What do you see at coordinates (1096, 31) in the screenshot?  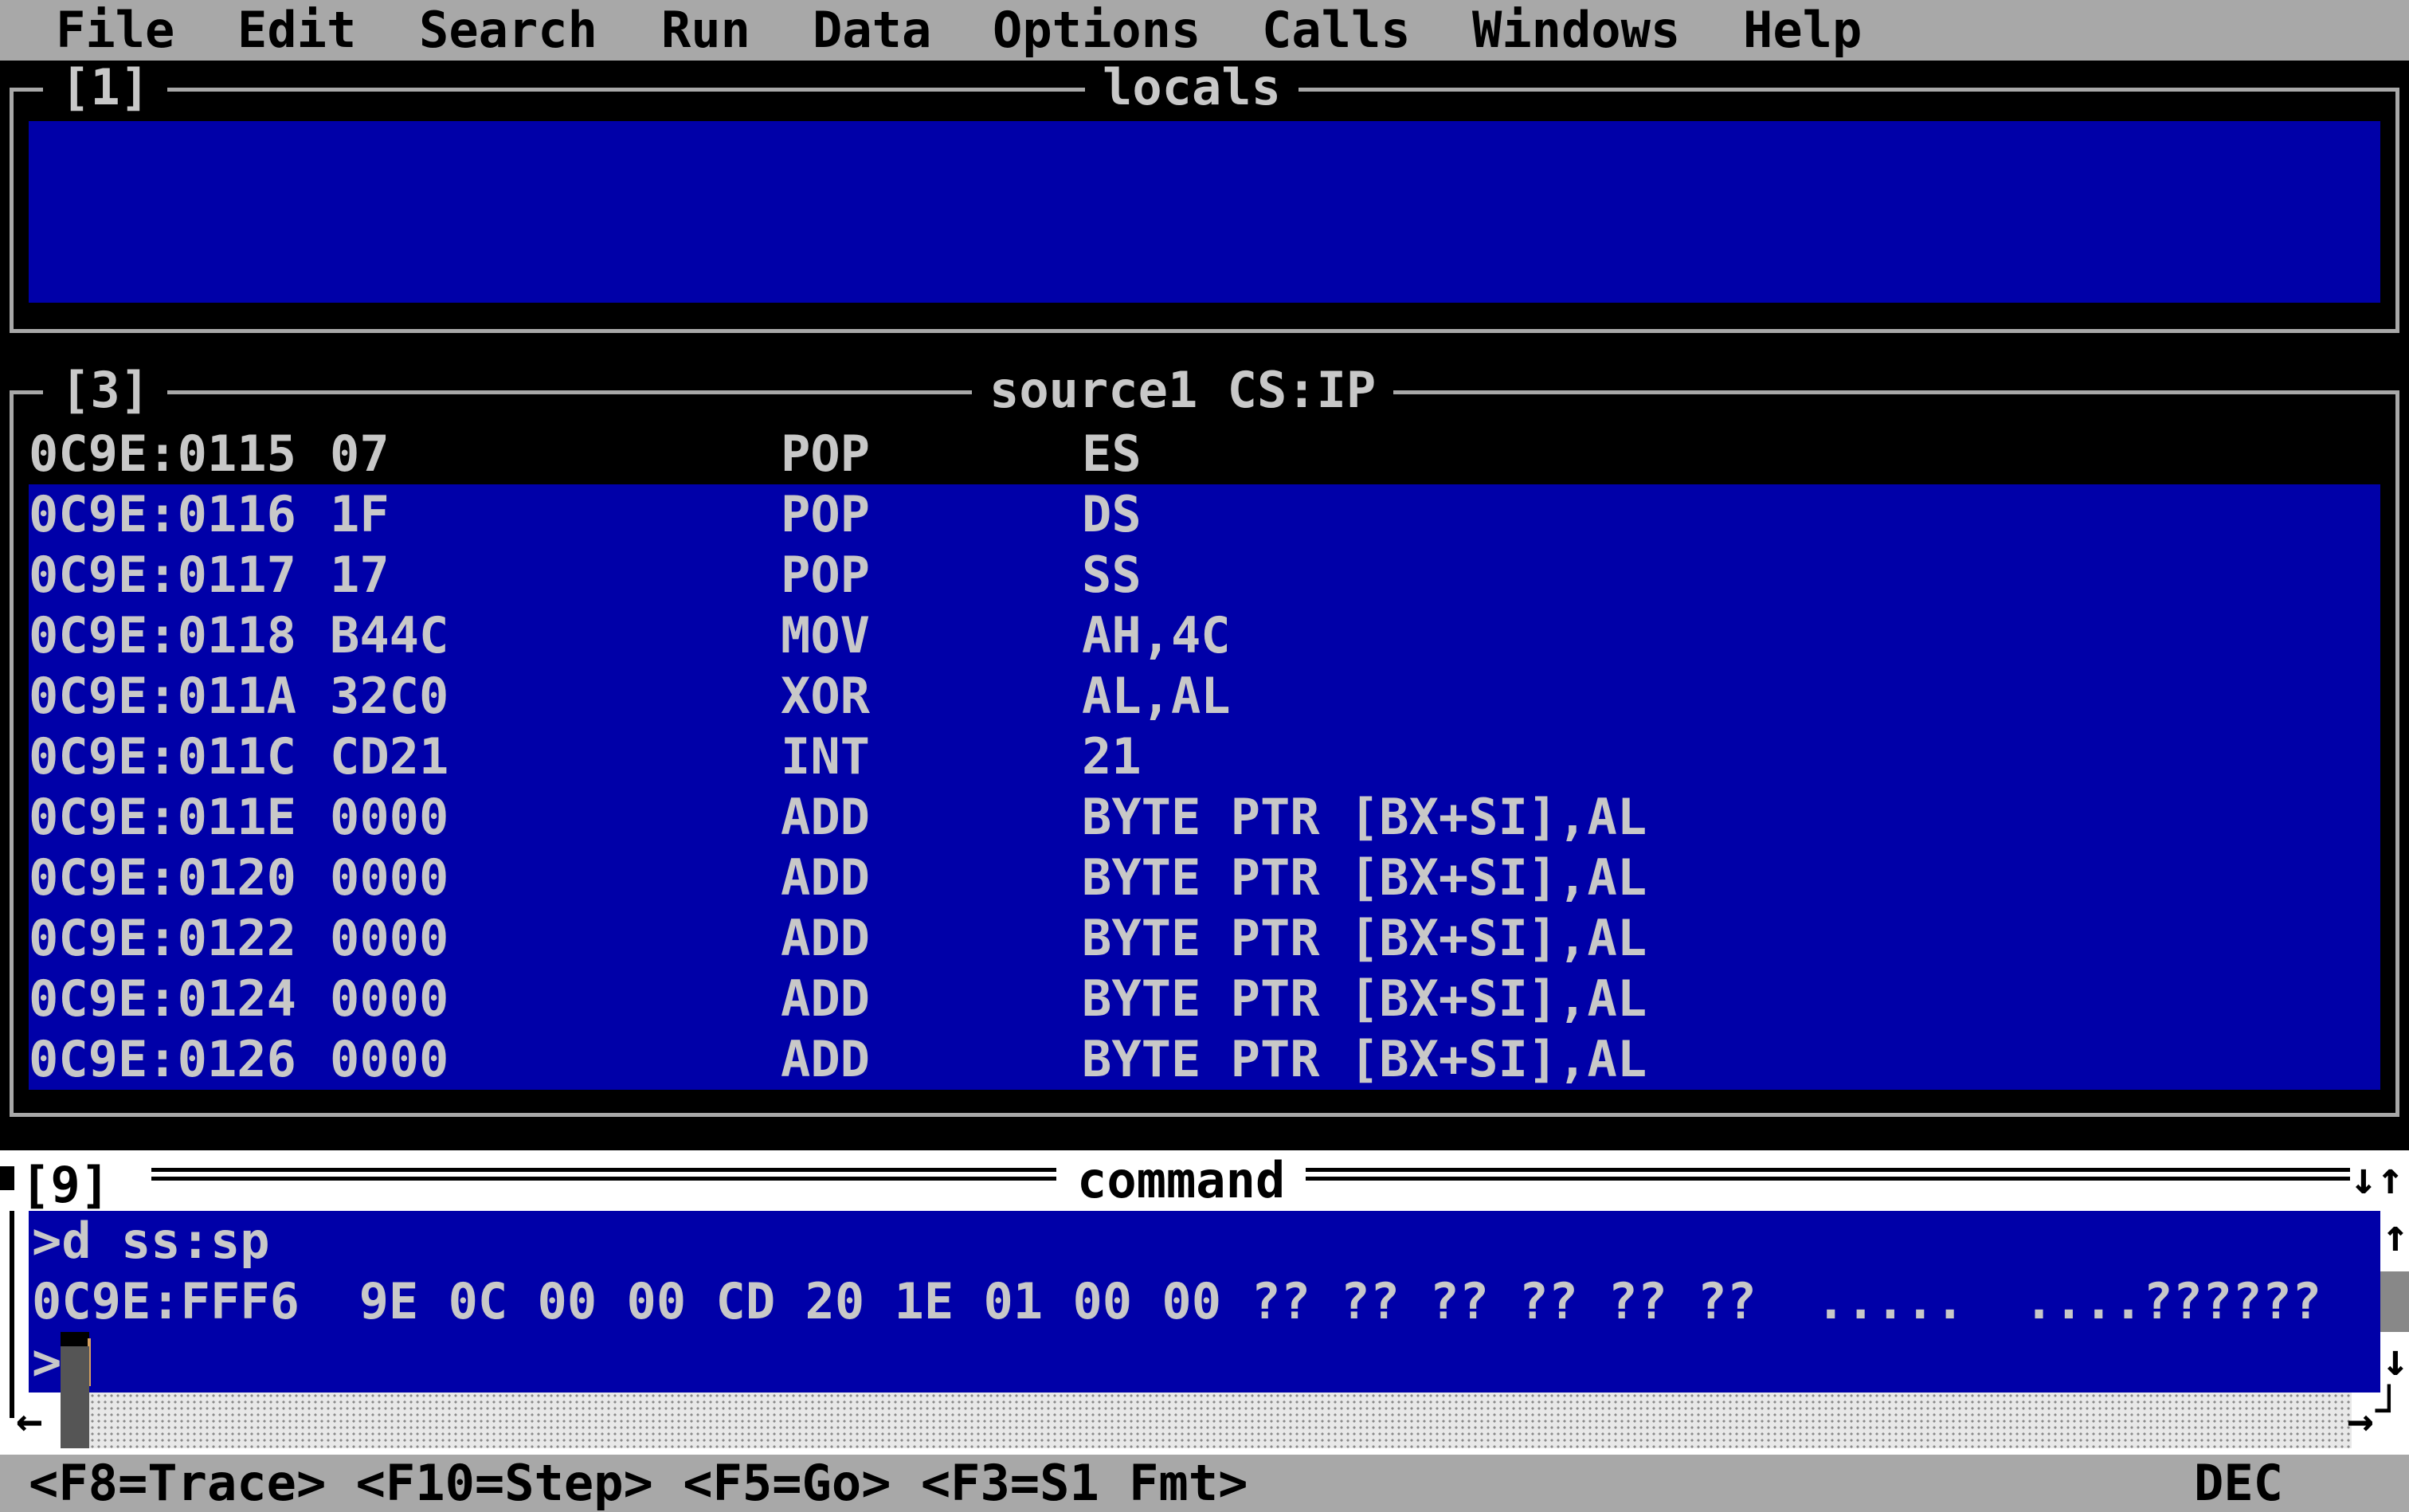 I see `menu-options: Options` at bounding box center [1096, 31].